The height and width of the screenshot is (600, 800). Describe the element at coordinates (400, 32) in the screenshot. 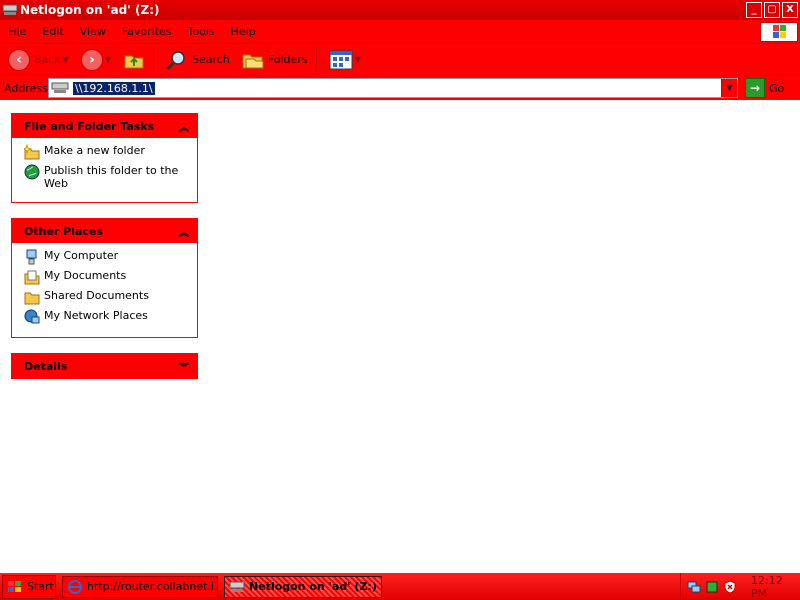

I see `menu-bar: File Edit View Favorites Tools Help` at that location.